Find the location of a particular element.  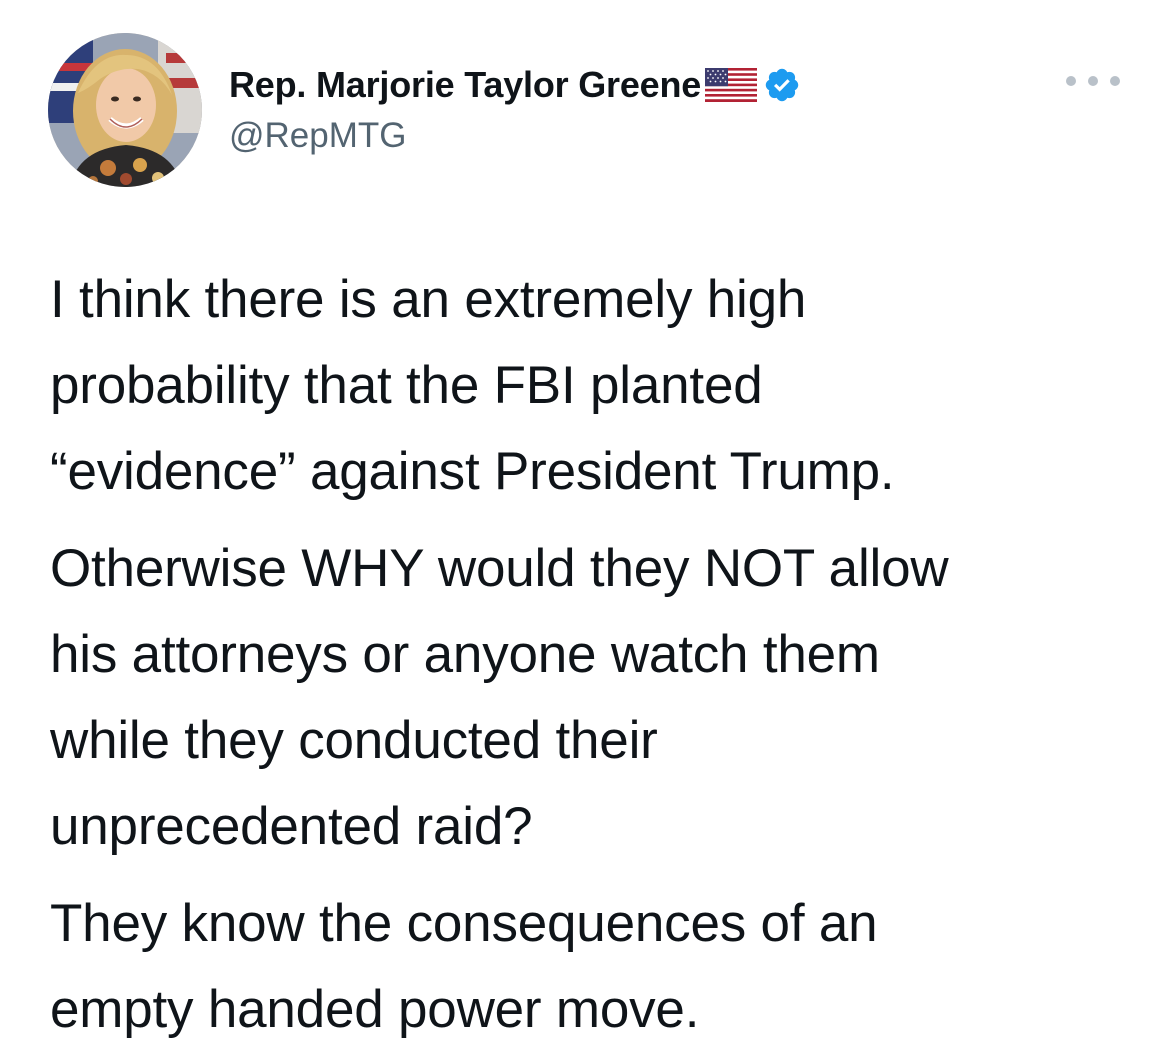

more-options-button is located at coordinates (1093, 81).